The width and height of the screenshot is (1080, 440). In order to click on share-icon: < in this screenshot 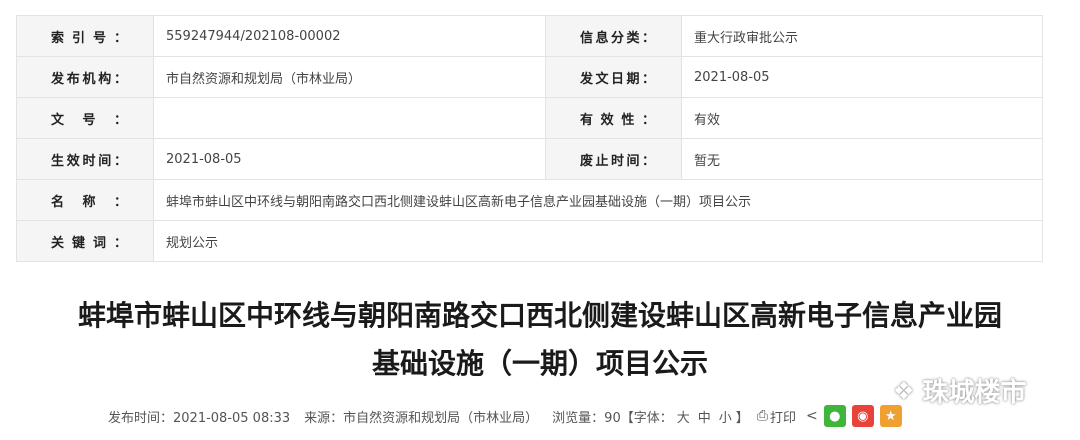, I will do `click(812, 416)`.